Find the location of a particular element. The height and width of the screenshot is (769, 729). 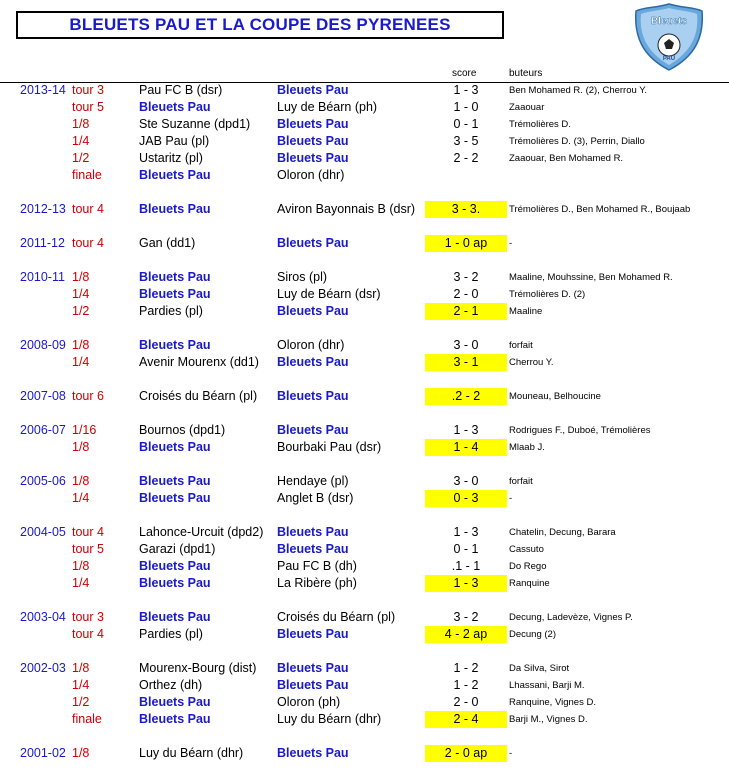

scorers-list: Lhassani, Barji M. is located at coordinates (547, 685).